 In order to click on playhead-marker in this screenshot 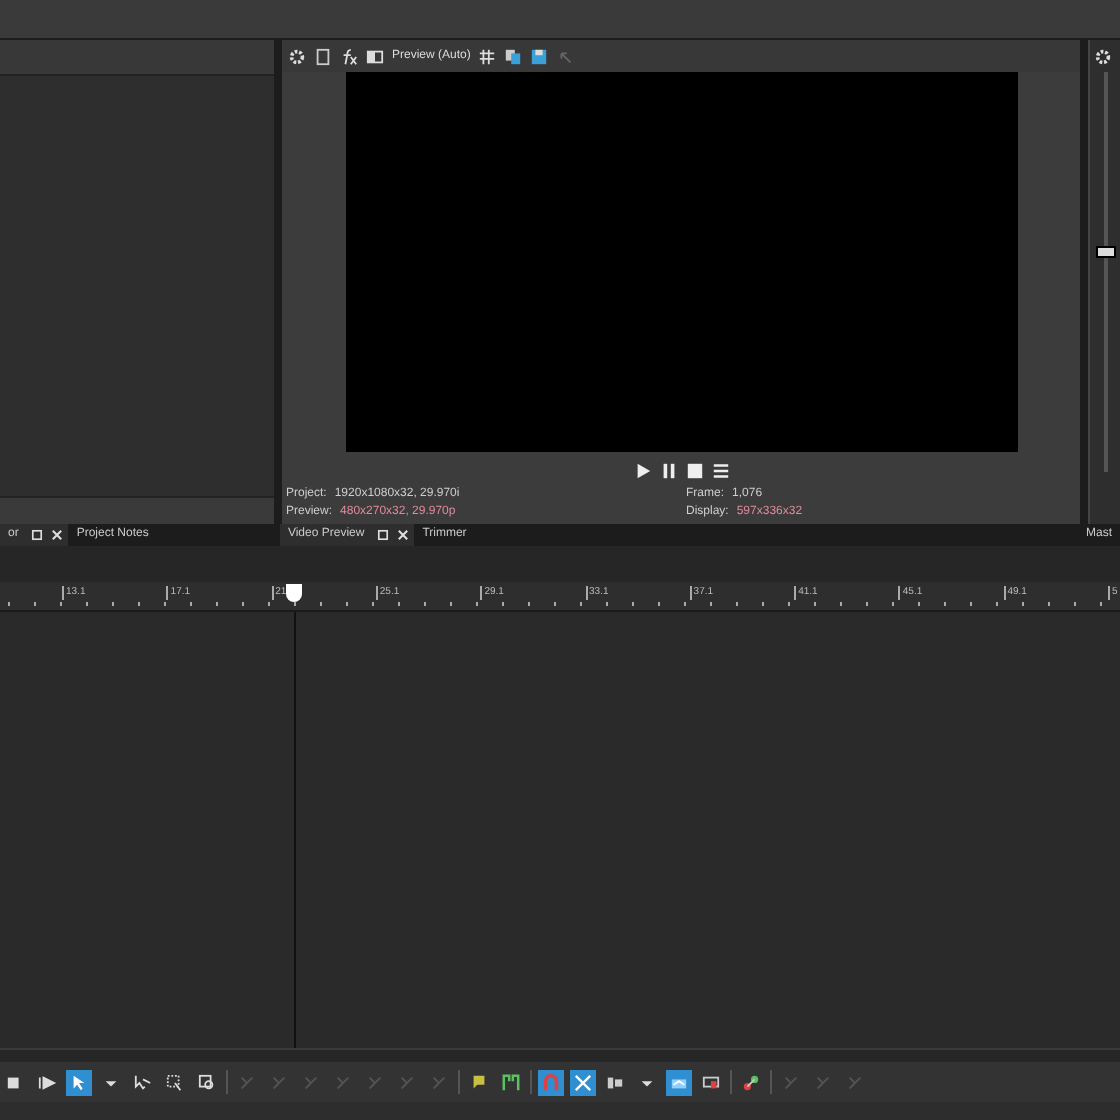, I will do `click(294, 593)`.